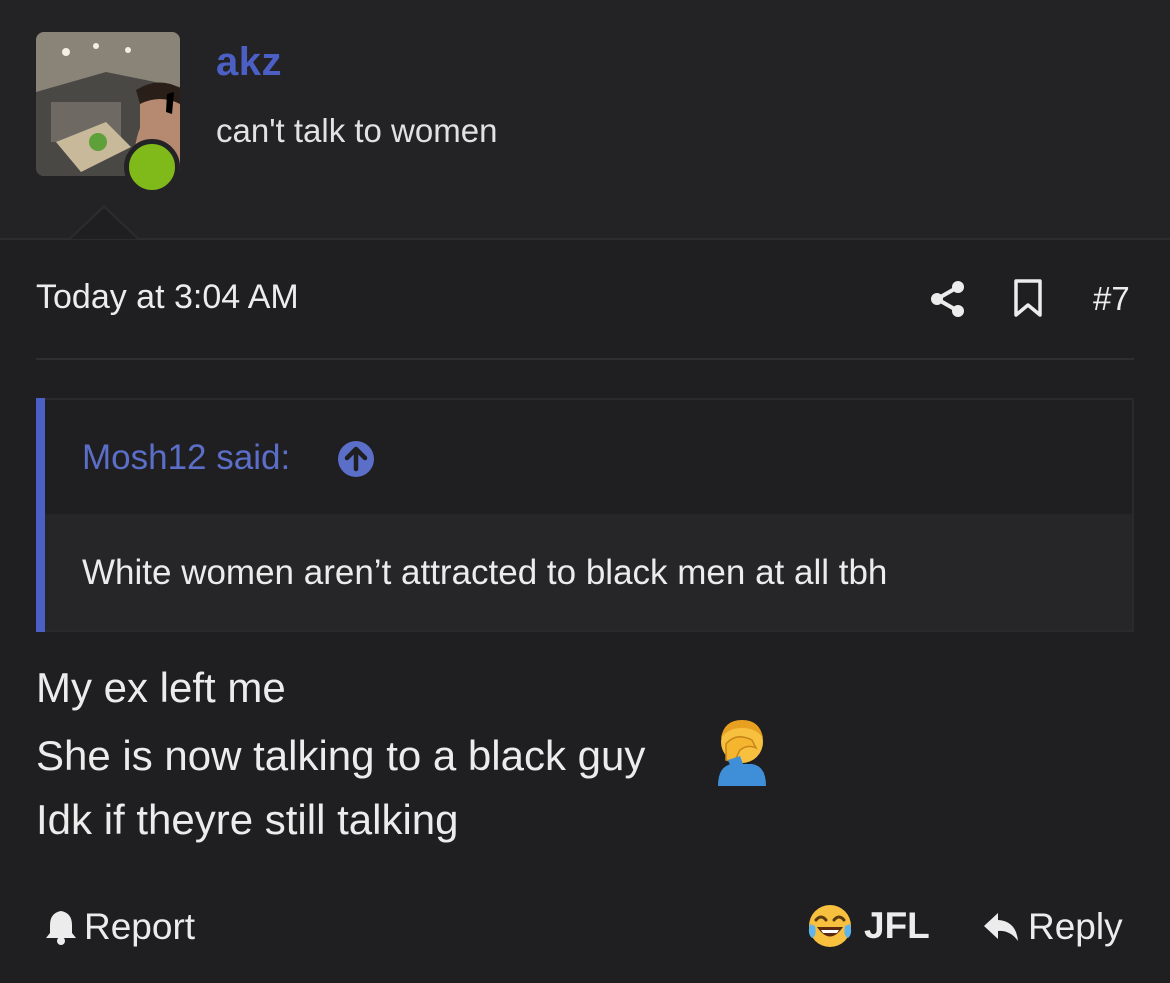 The height and width of the screenshot is (983, 1170). Describe the element at coordinates (1028, 298) in the screenshot. I see `bookmark-icon` at that location.